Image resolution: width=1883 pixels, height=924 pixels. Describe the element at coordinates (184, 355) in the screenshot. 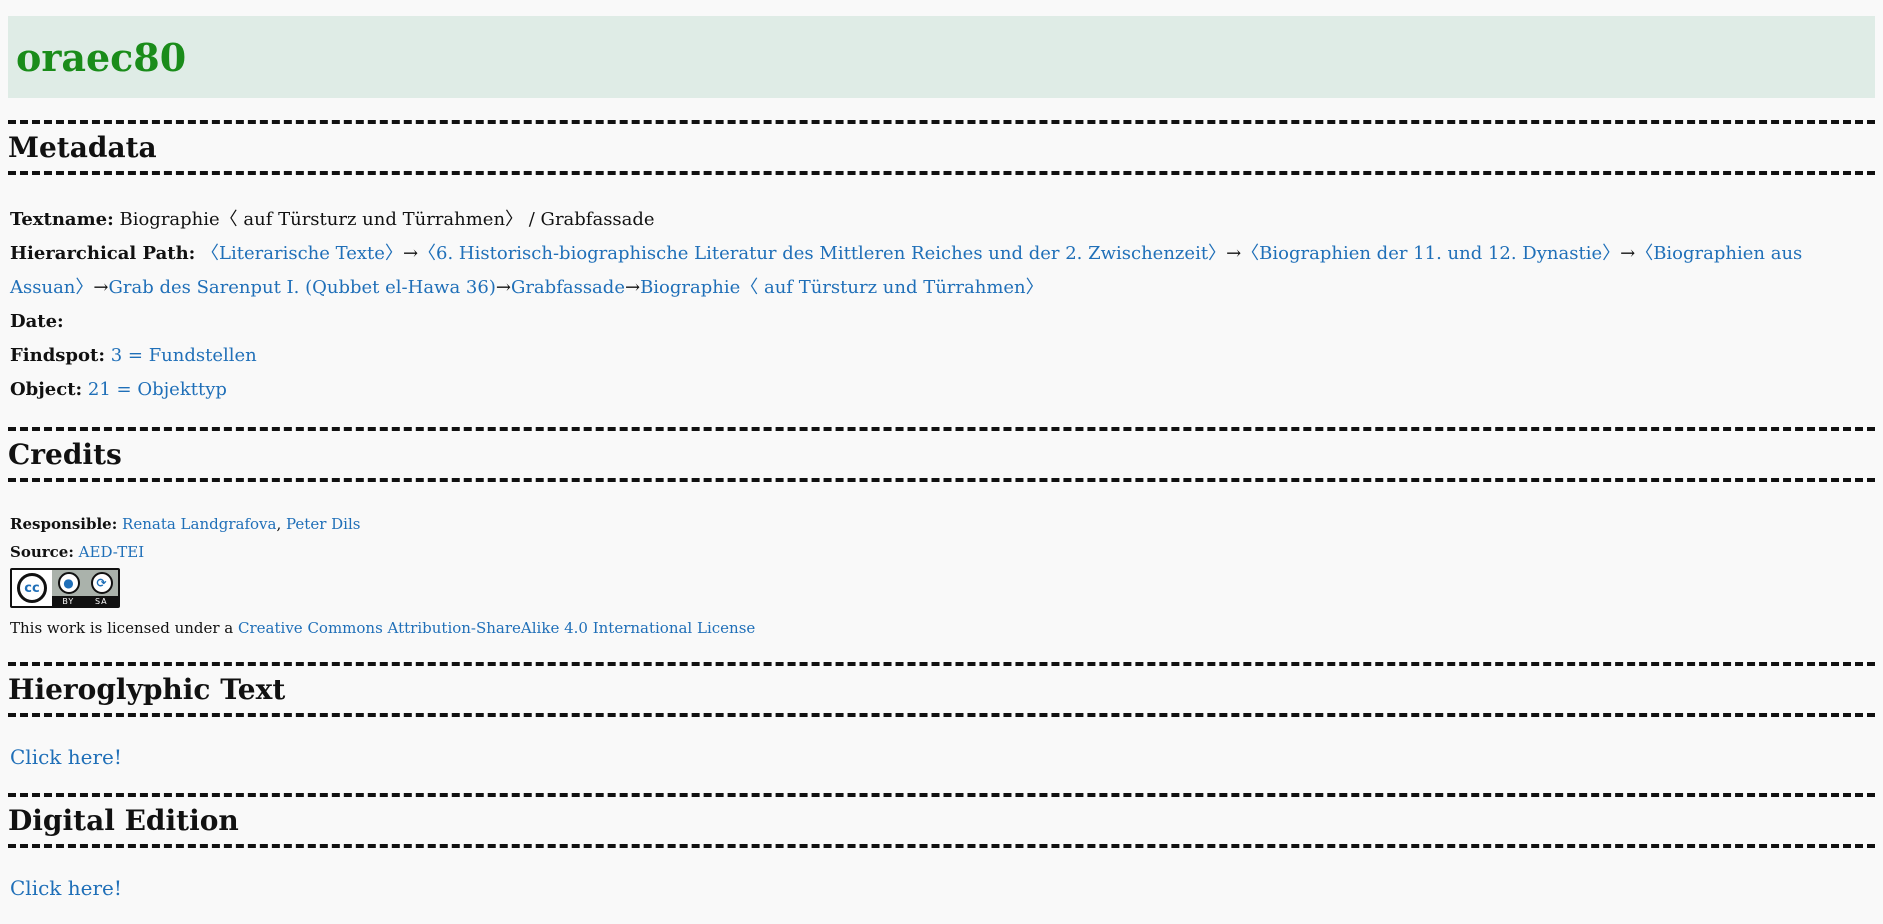

I see `findspot-link: 3 = Fundstellen` at that location.